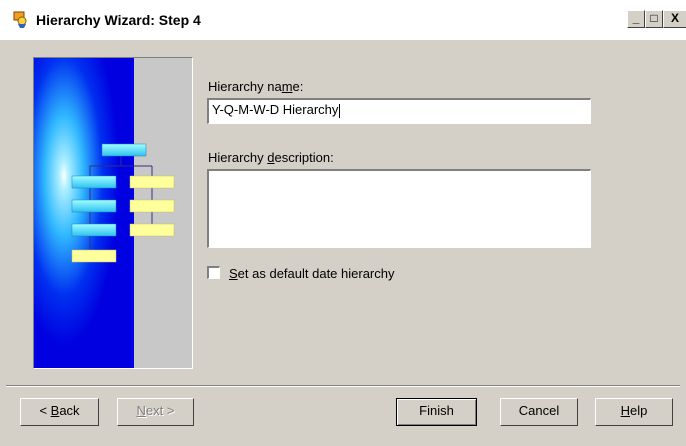  I want to click on default-date-hierarchy-label: Set as default date hierarchy, so click(312, 273).